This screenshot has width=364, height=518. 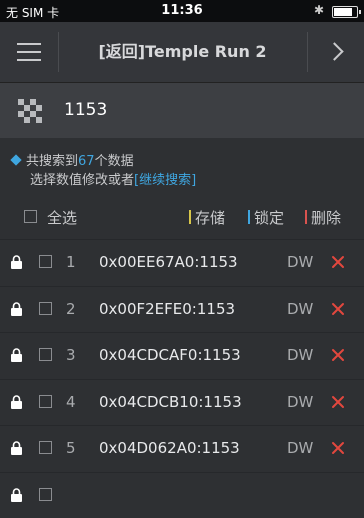 I want to click on row-number: 5, so click(x=71, y=448).